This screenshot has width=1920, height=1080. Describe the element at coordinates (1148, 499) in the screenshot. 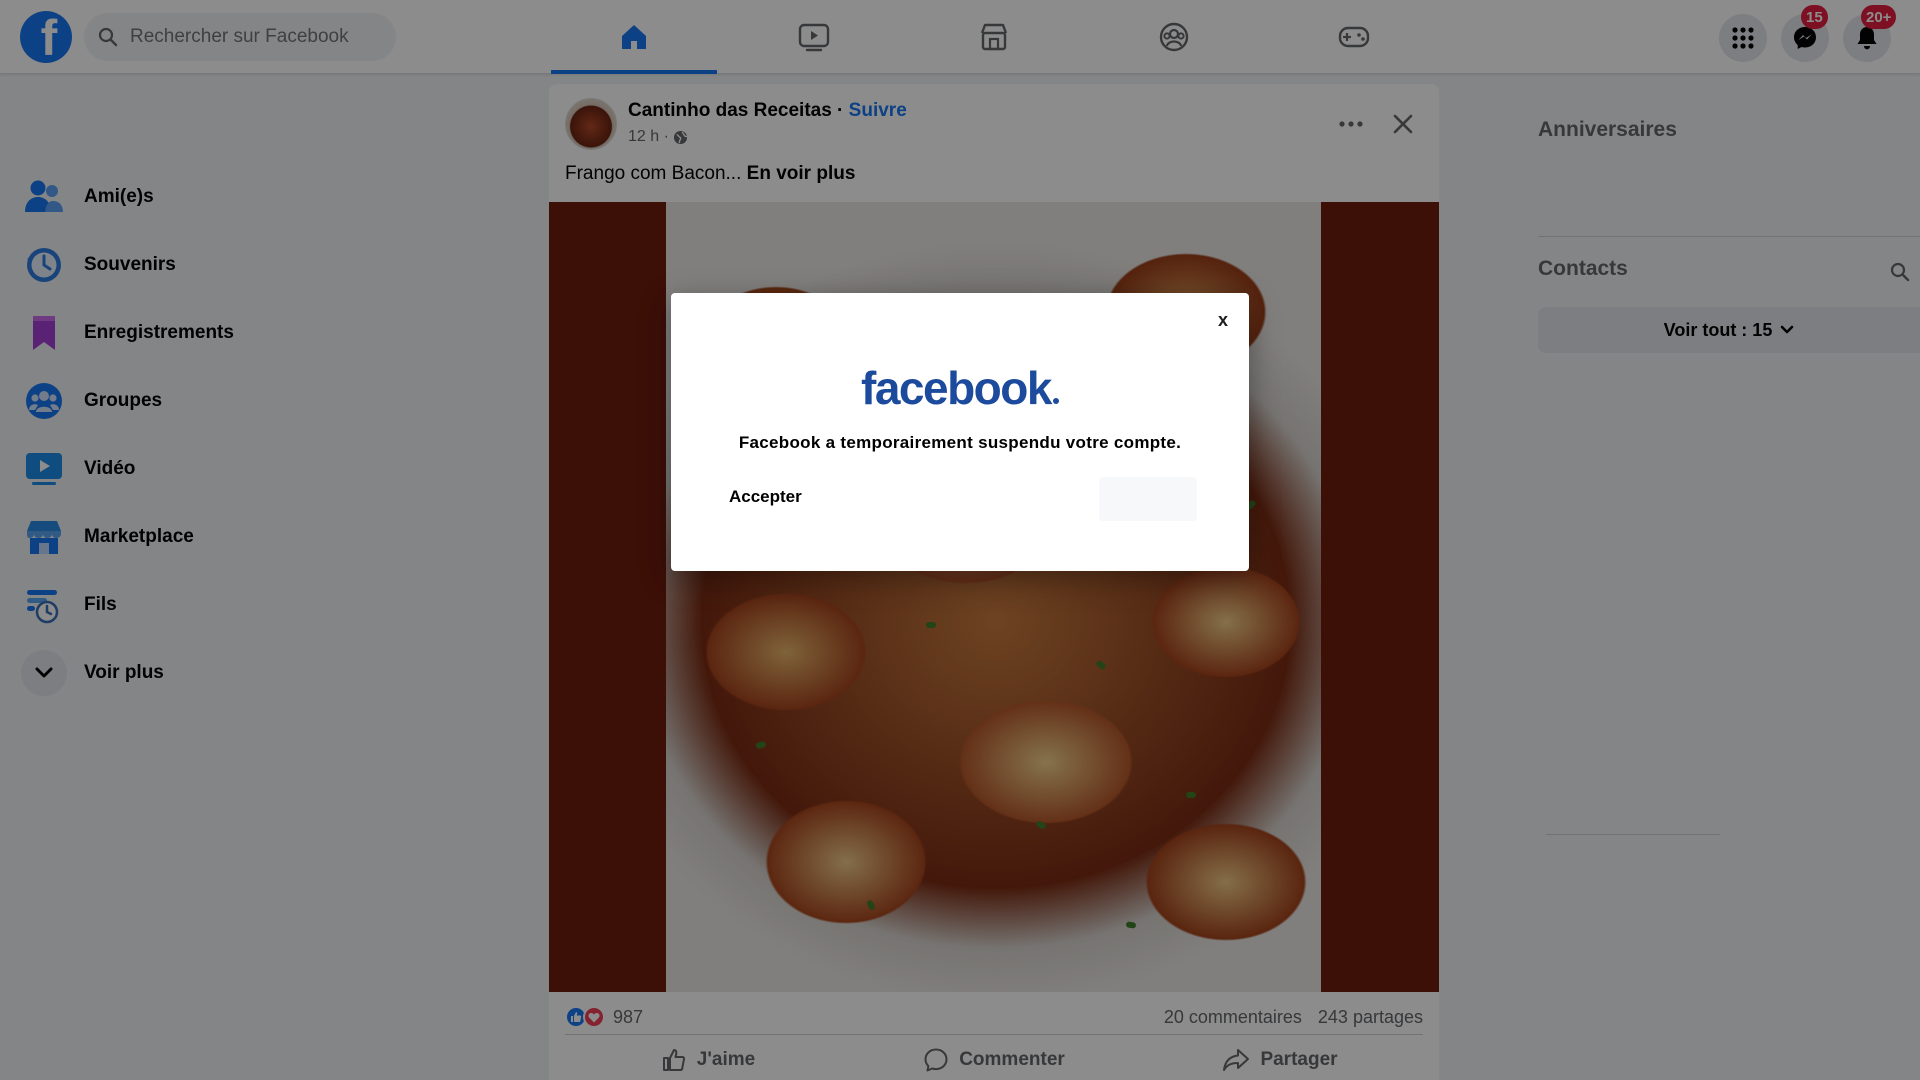

I see `secondary-dialog-button` at that location.